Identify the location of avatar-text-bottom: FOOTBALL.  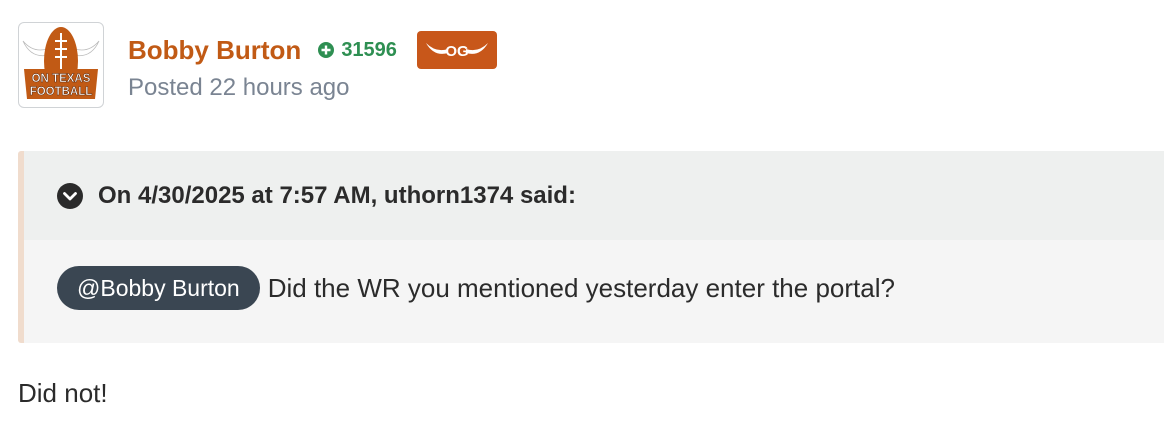
(61, 92).